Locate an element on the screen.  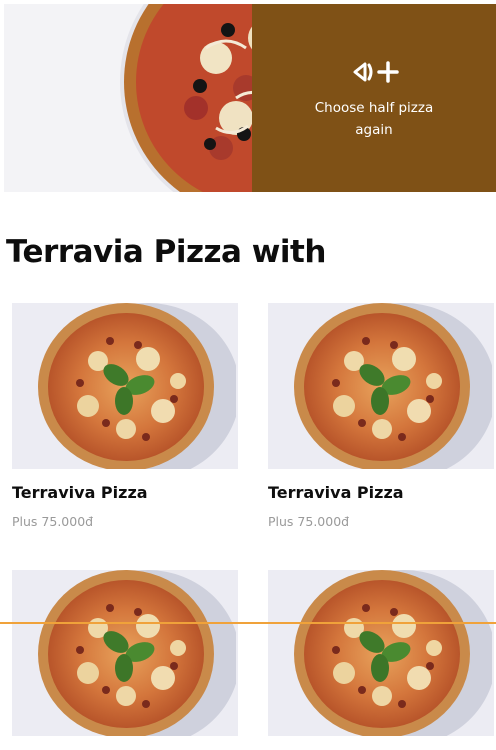
half-pizza-photo is located at coordinates (128, 98).